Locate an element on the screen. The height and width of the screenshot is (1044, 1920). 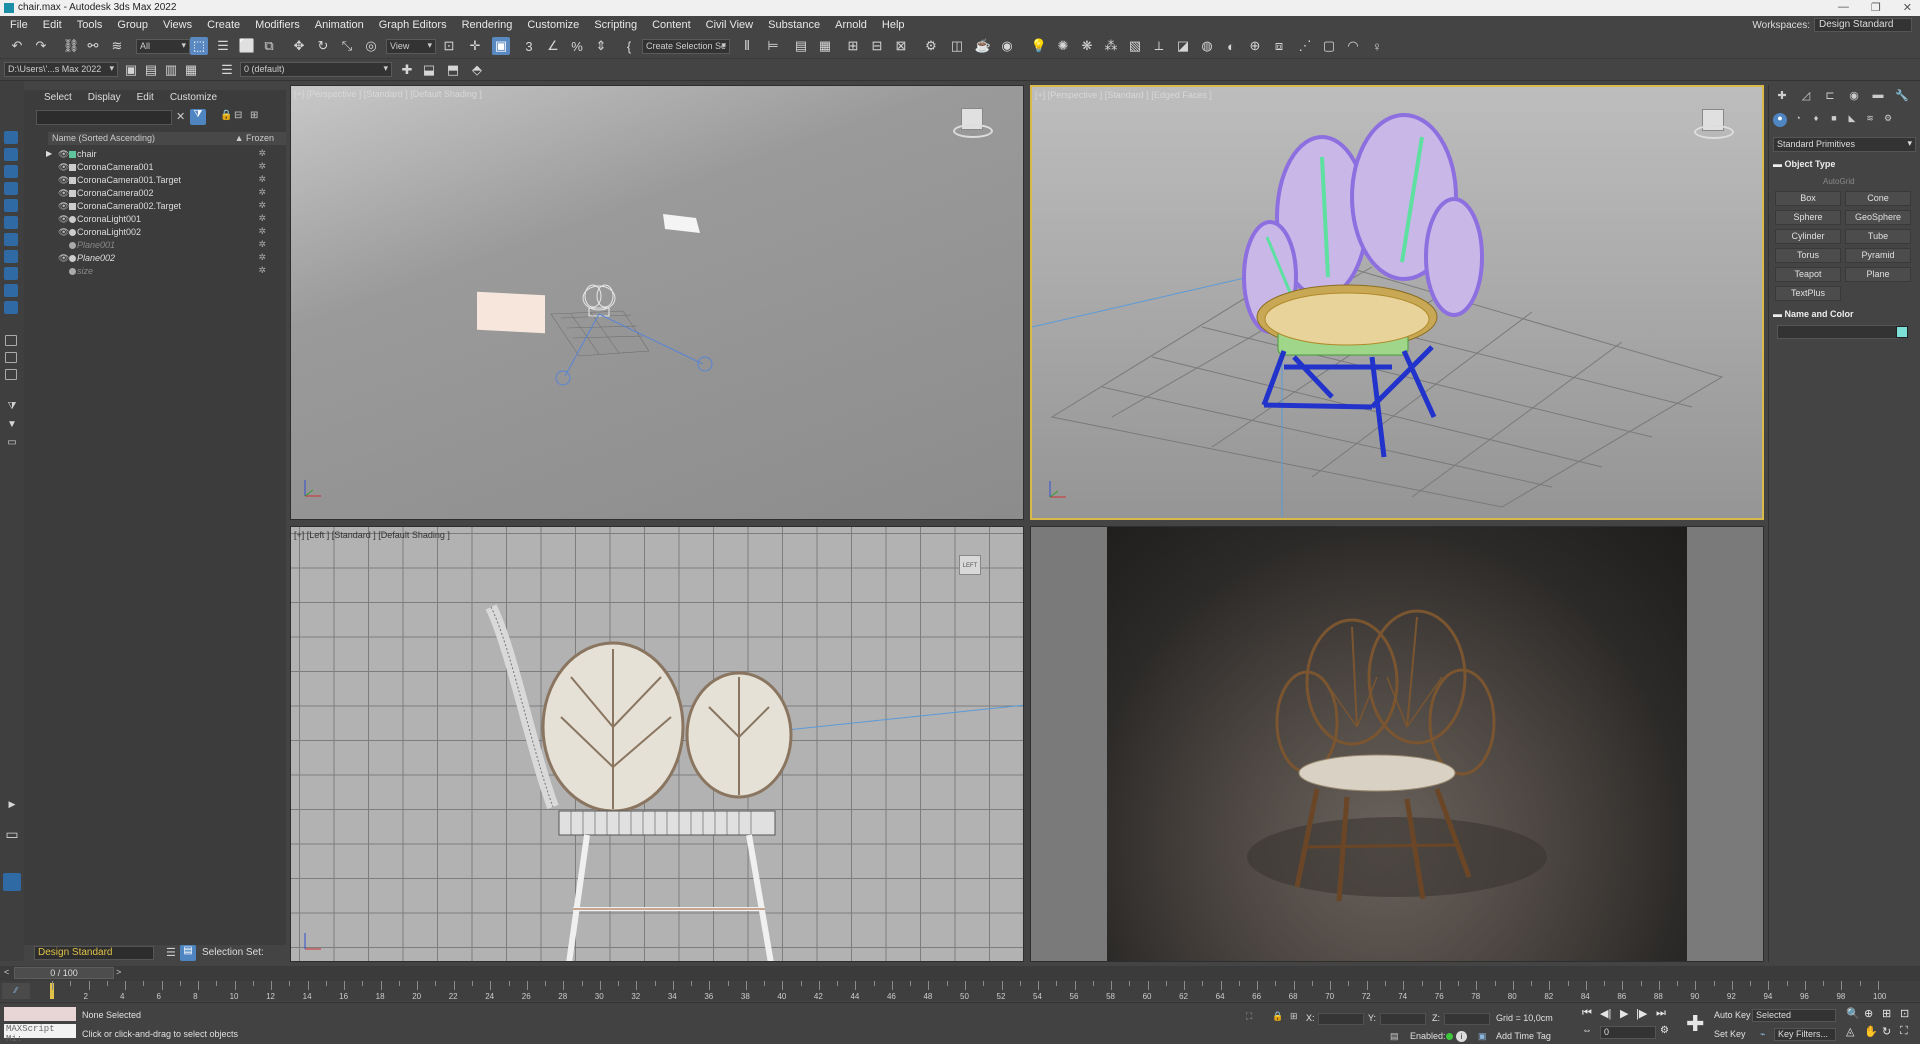
geometry-category-icon: ● is located at coordinates (1780, 120).